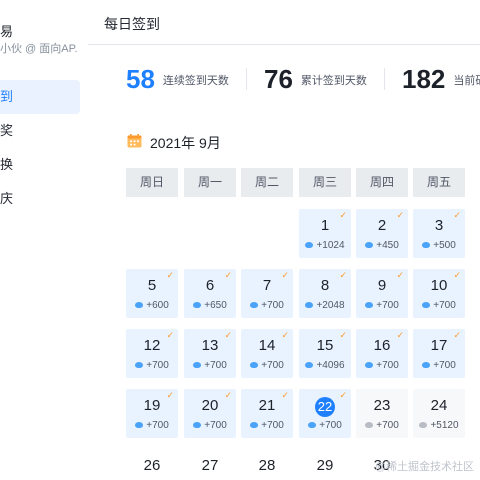 The height and width of the screenshot is (480, 480). What do you see at coordinates (267, 413) in the screenshot?
I see `calendar-day-21: 21 +700 ✓` at bounding box center [267, 413].